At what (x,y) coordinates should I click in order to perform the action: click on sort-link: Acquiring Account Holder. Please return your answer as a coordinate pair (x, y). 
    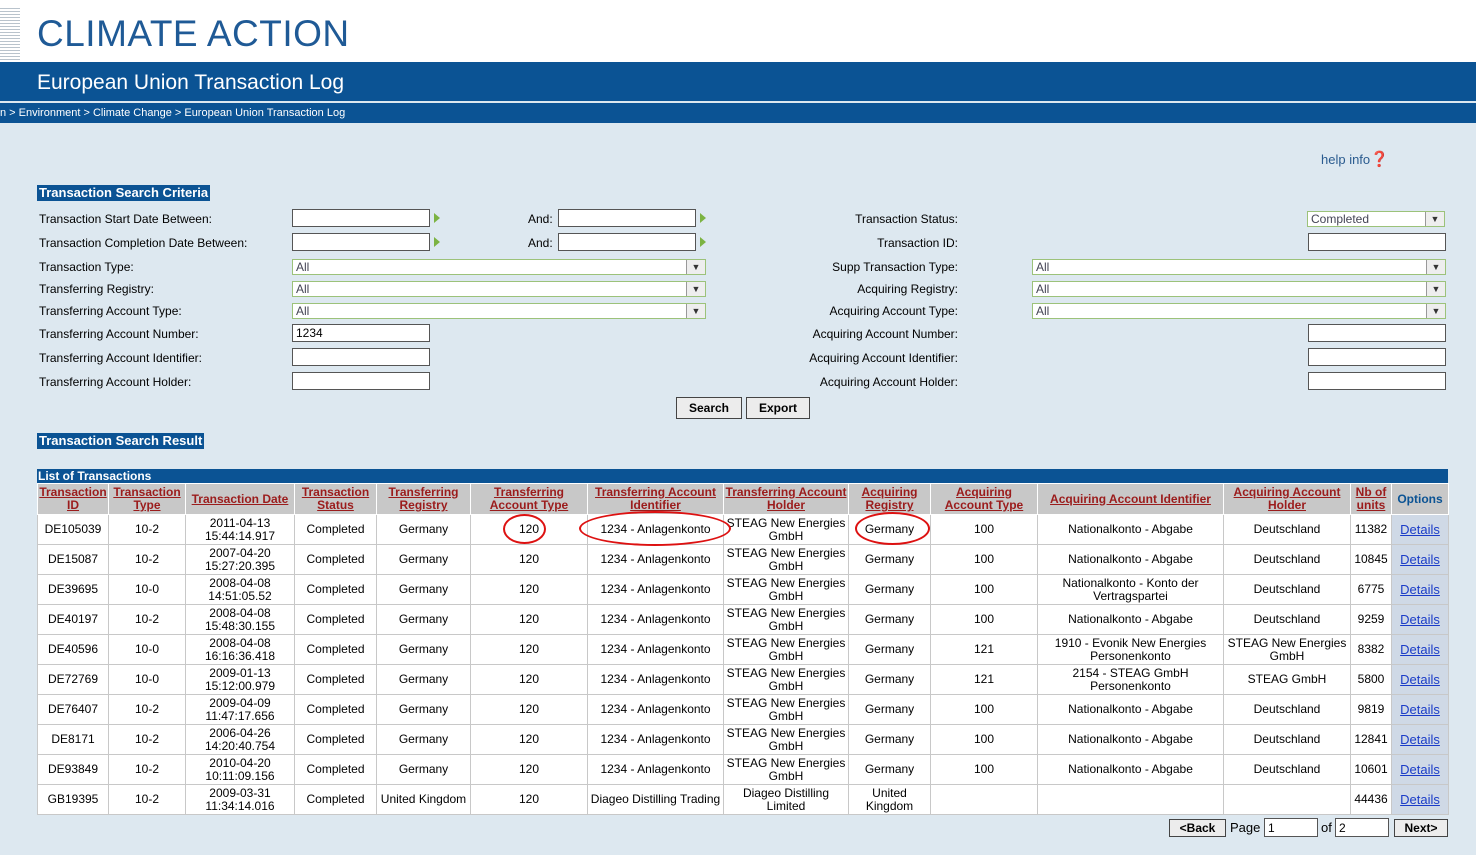
    Looking at the image, I should click on (1287, 498).